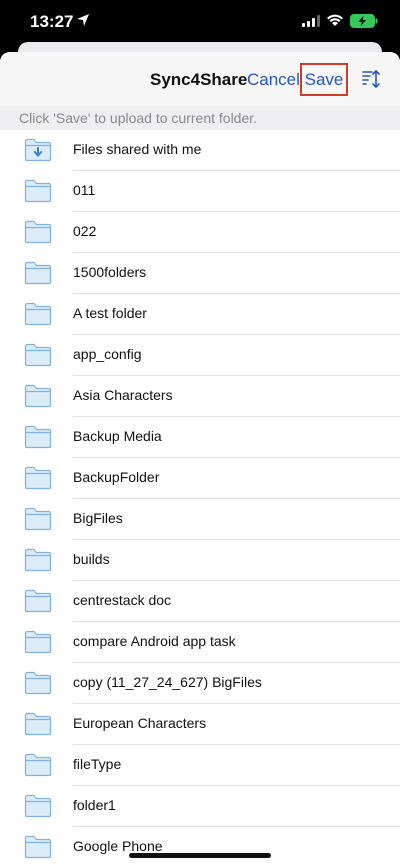 The image size is (400, 865). What do you see at coordinates (200, 560) in the screenshot?
I see `folder-row: builds` at bounding box center [200, 560].